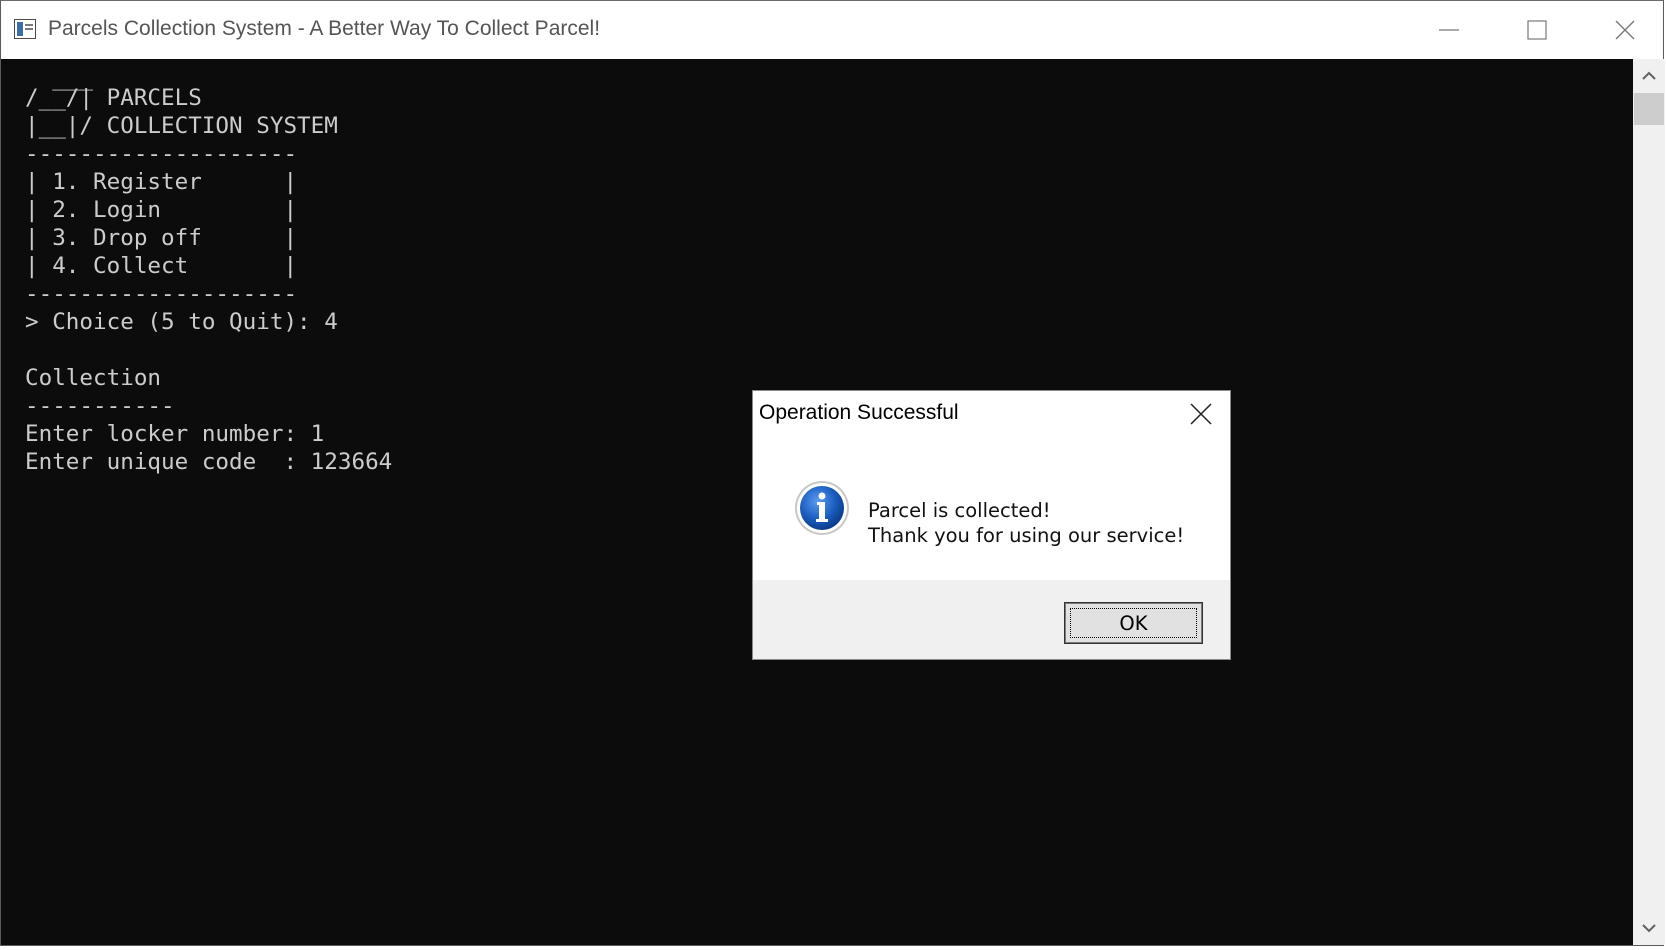  What do you see at coordinates (161, 182) in the screenshot?
I see `console-line: | 1. Register |` at bounding box center [161, 182].